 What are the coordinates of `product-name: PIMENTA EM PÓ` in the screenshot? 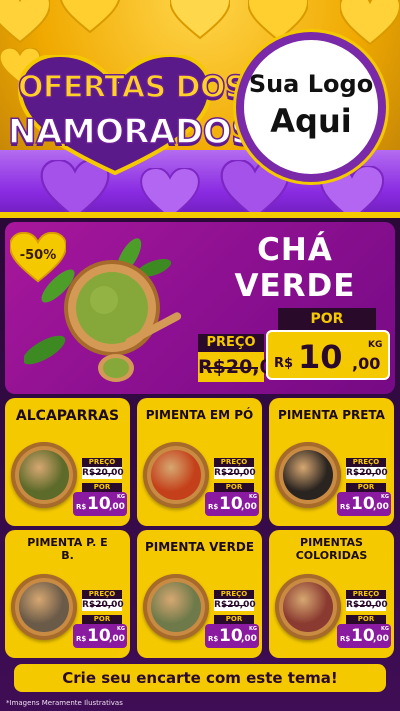 It's located at (199, 415).